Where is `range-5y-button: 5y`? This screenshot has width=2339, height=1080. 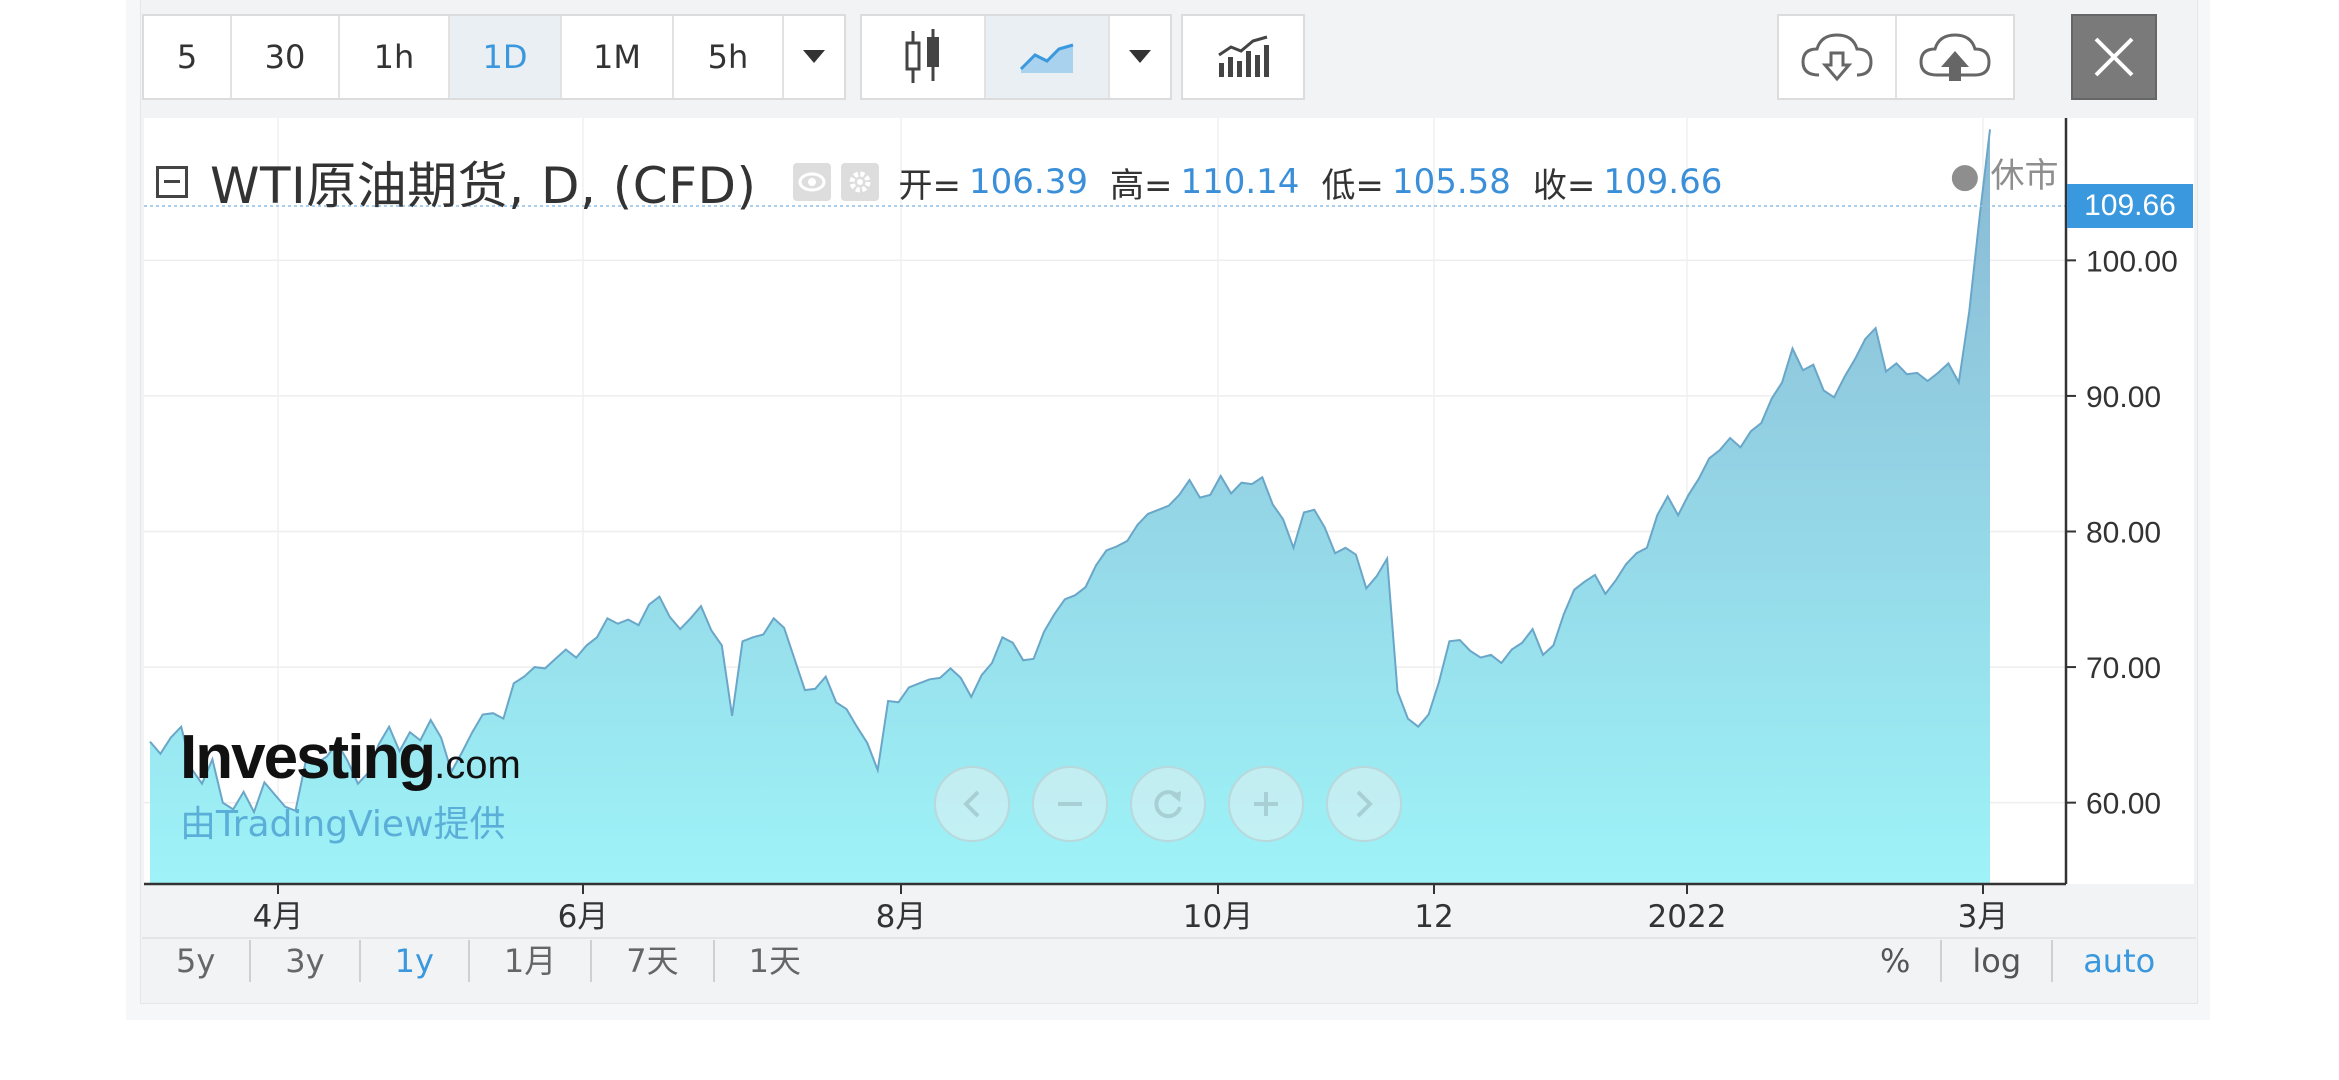
range-5y-button: 5y is located at coordinates (197, 961).